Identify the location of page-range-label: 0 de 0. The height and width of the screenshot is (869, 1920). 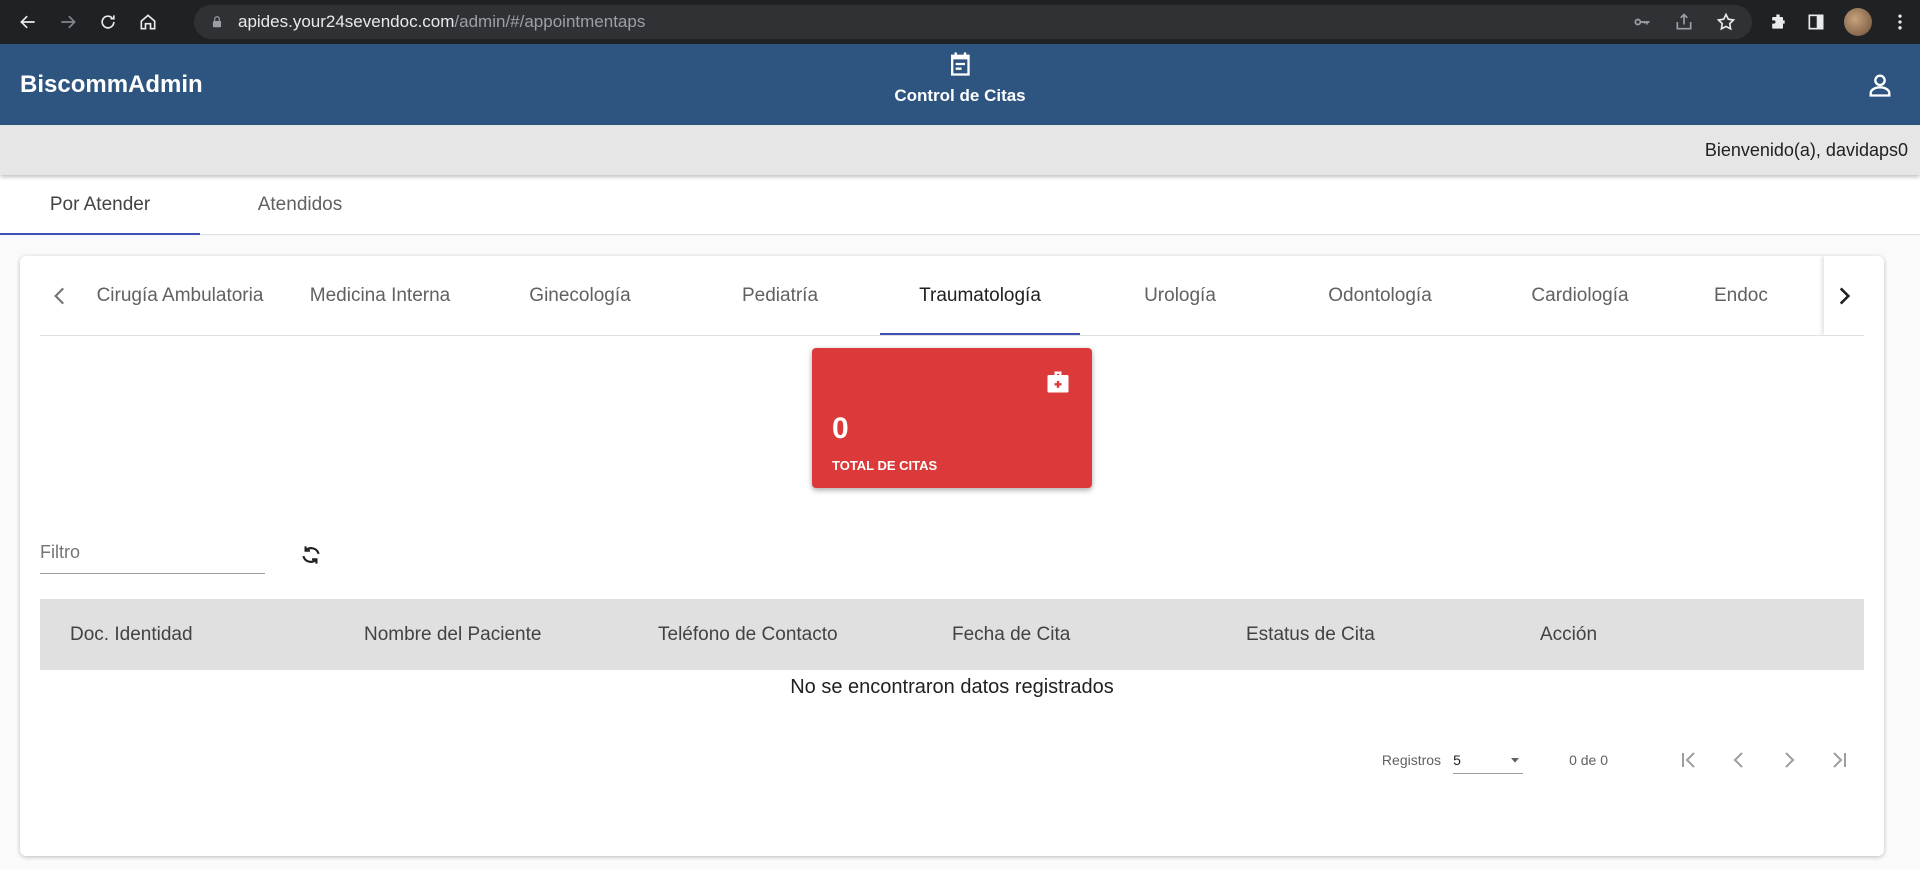
(1588, 760).